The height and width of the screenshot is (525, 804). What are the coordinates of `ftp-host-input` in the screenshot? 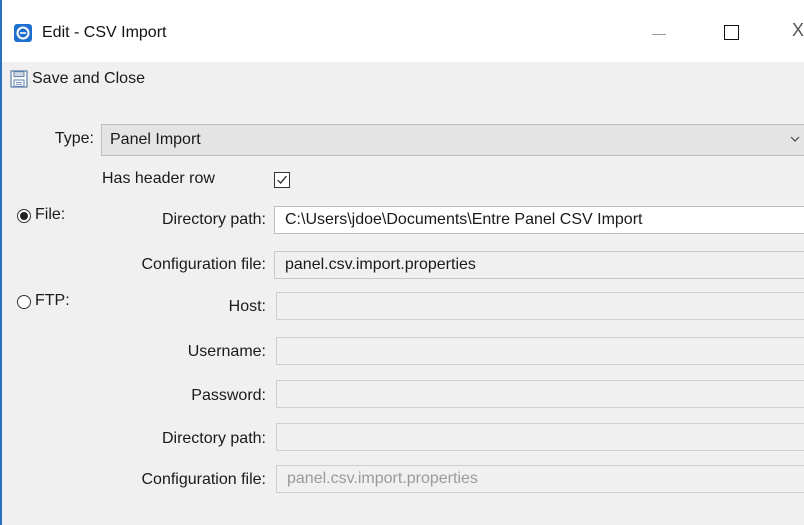 It's located at (540, 306).